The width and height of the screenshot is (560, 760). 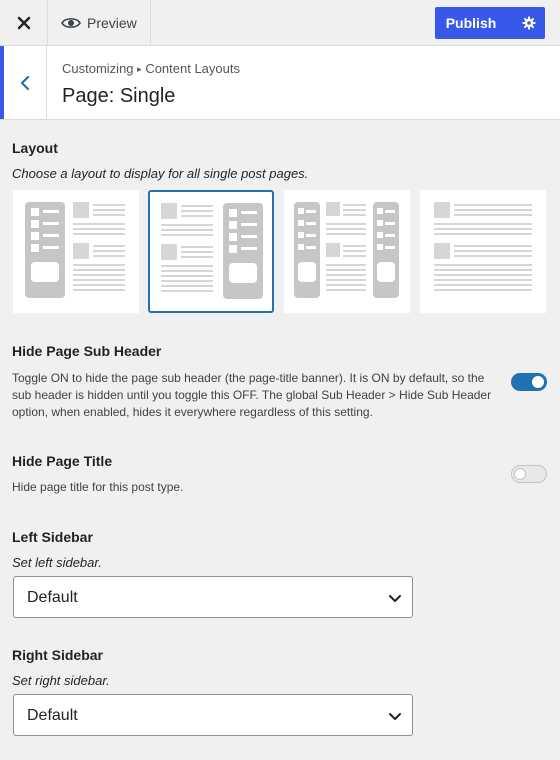 What do you see at coordinates (52, 537) in the screenshot?
I see `left-sidebar-title: Left Sidebar` at bounding box center [52, 537].